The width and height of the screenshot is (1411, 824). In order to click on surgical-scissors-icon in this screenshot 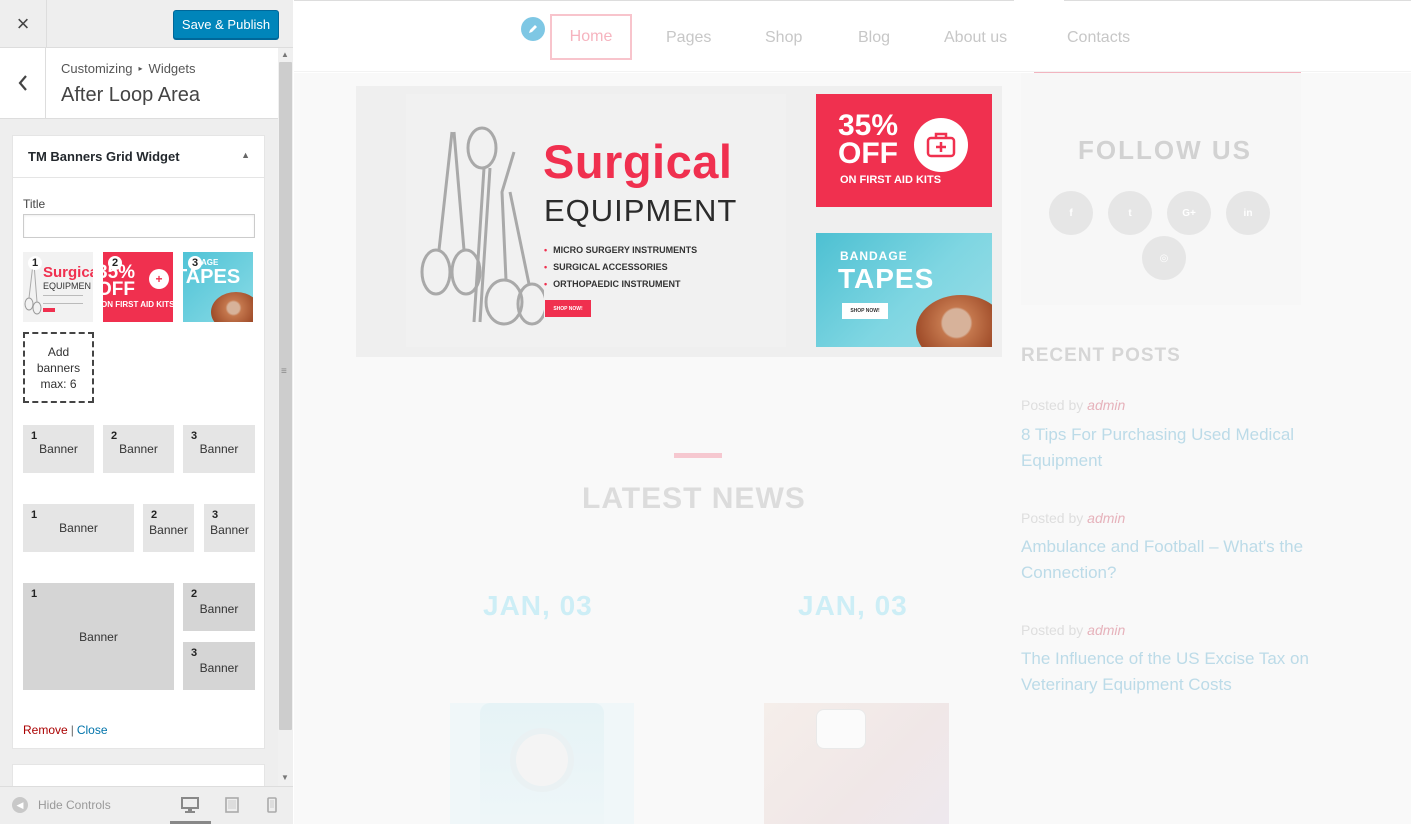, I will do `click(33, 289)`.